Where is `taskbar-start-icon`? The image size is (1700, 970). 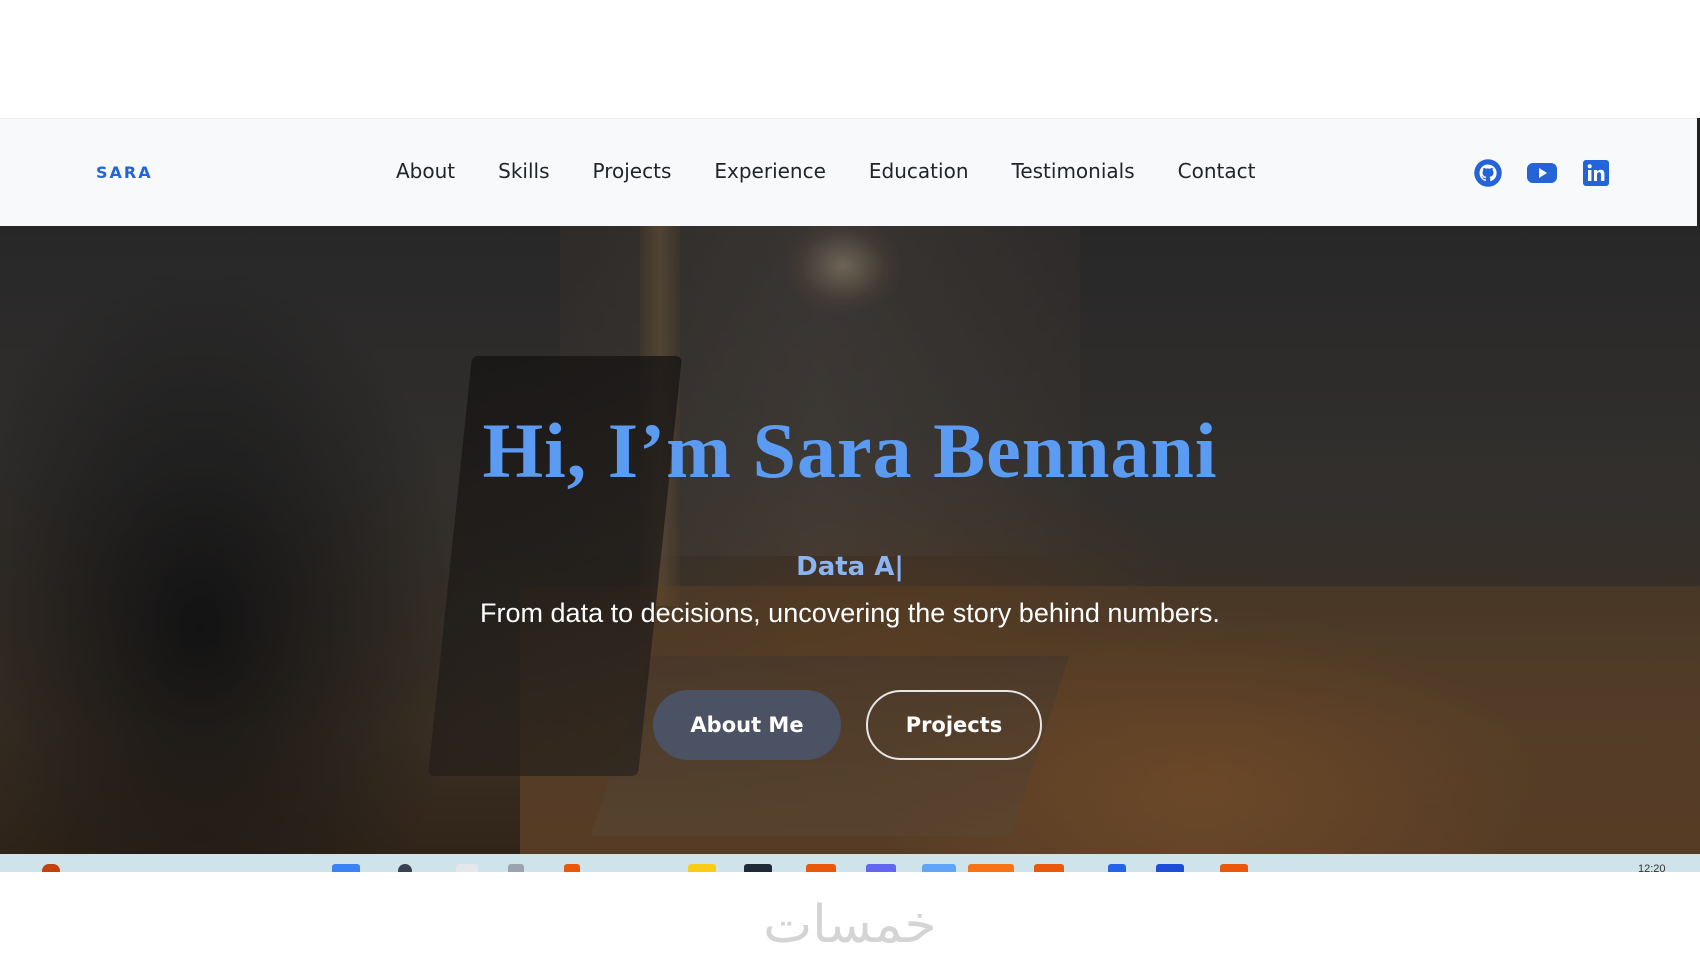 taskbar-start-icon is located at coordinates (346, 868).